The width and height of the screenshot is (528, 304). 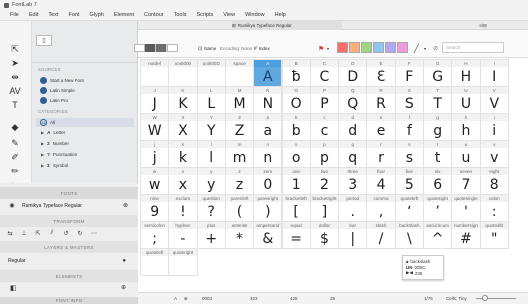 What do you see at coordinates (255, 15) in the screenshot?
I see `menu-item-window: Window` at bounding box center [255, 15].